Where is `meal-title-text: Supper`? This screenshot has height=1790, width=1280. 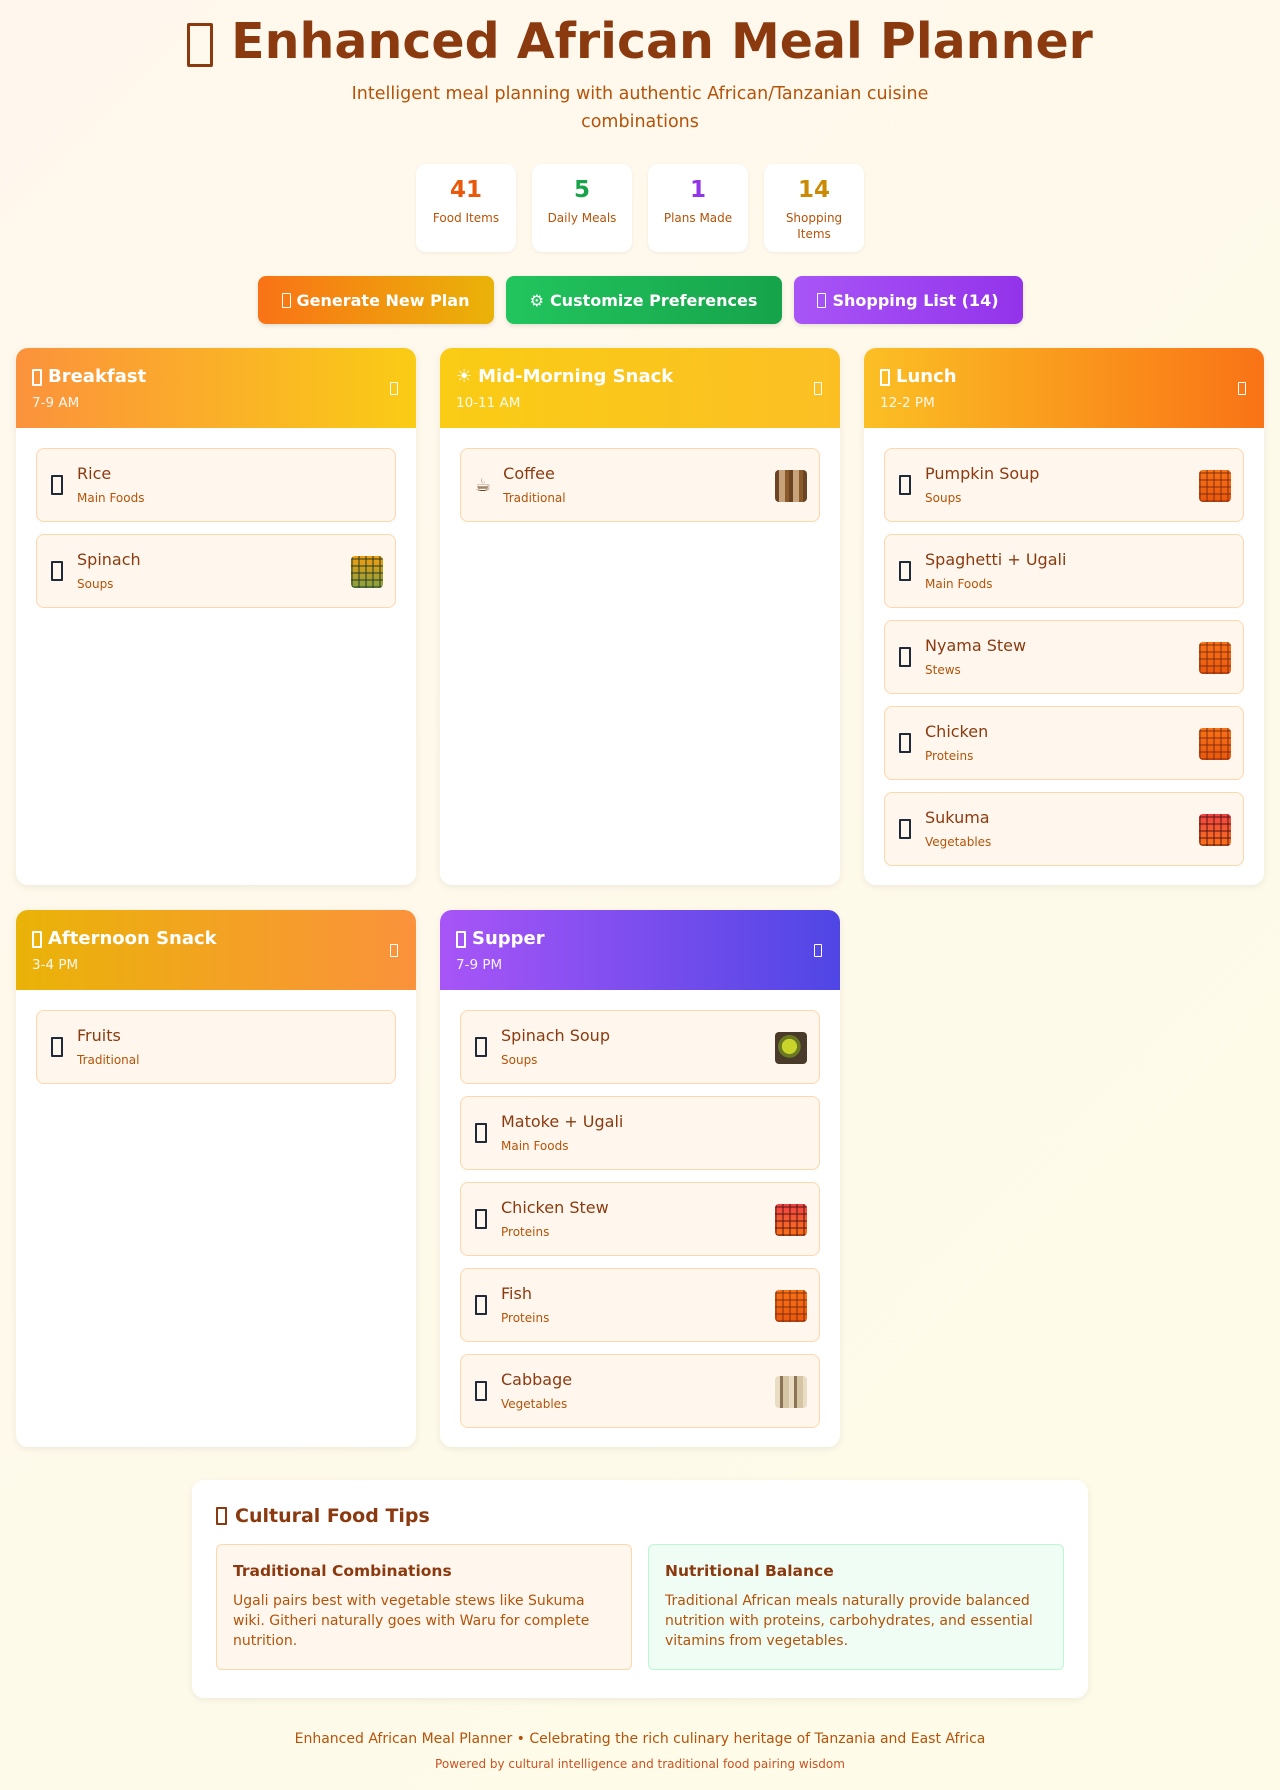 meal-title-text: Supper is located at coordinates (508, 938).